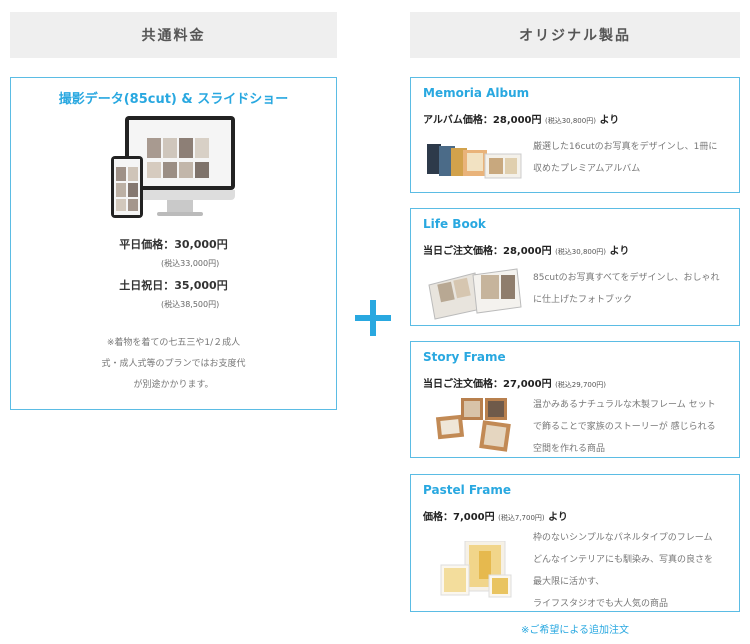 This screenshot has width=750, height=644. I want to click on product-description: 厳選した16cutのお写真をデザインし、1冊に 収めたプレミアムアルバム, so click(625, 158).